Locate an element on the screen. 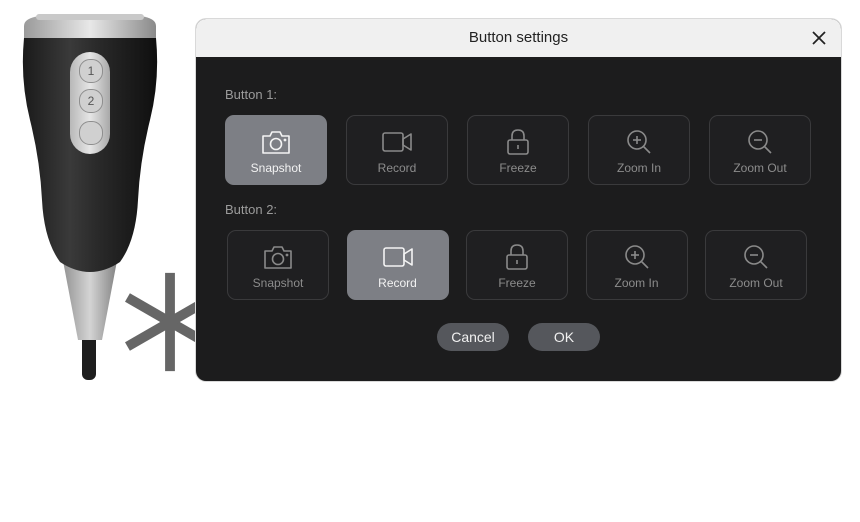 This screenshot has width=860, height=522. device-button-2-label: 2 is located at coordinates (91, 101).